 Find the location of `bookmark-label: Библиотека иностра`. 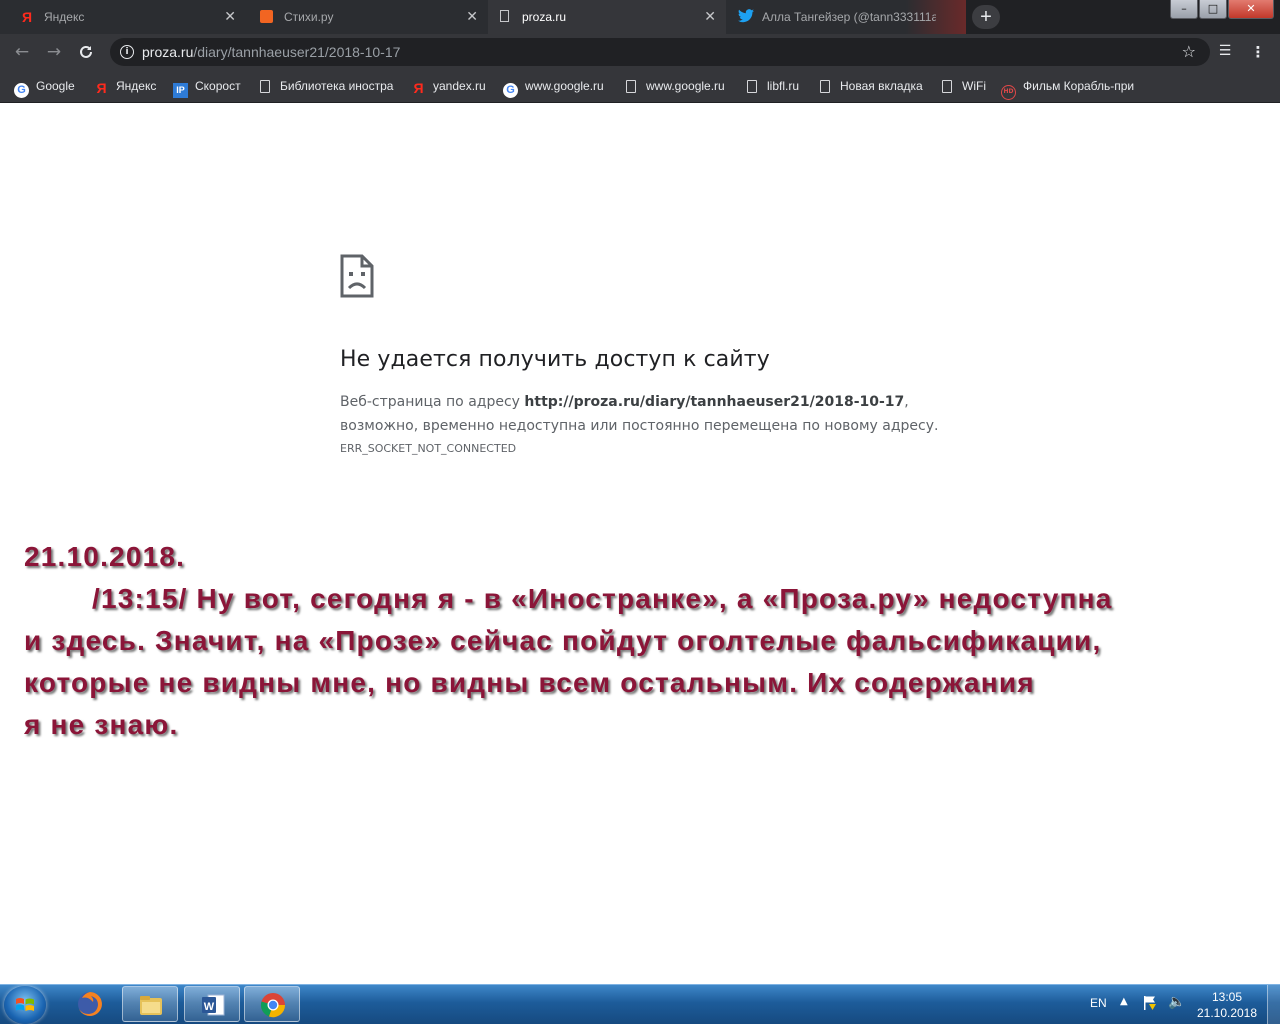

bookmark-label: Библиотека иностра is located at coordinates (337, 86).